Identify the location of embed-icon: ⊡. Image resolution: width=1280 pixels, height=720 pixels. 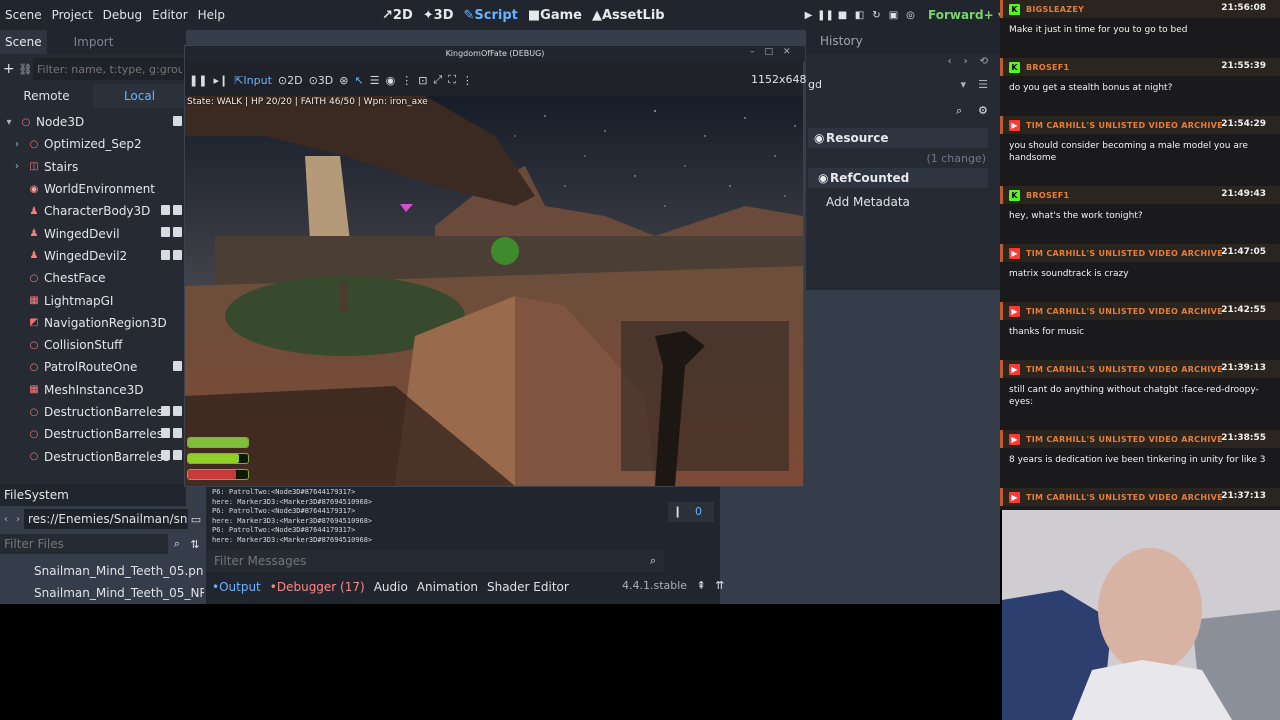
(422, 80).